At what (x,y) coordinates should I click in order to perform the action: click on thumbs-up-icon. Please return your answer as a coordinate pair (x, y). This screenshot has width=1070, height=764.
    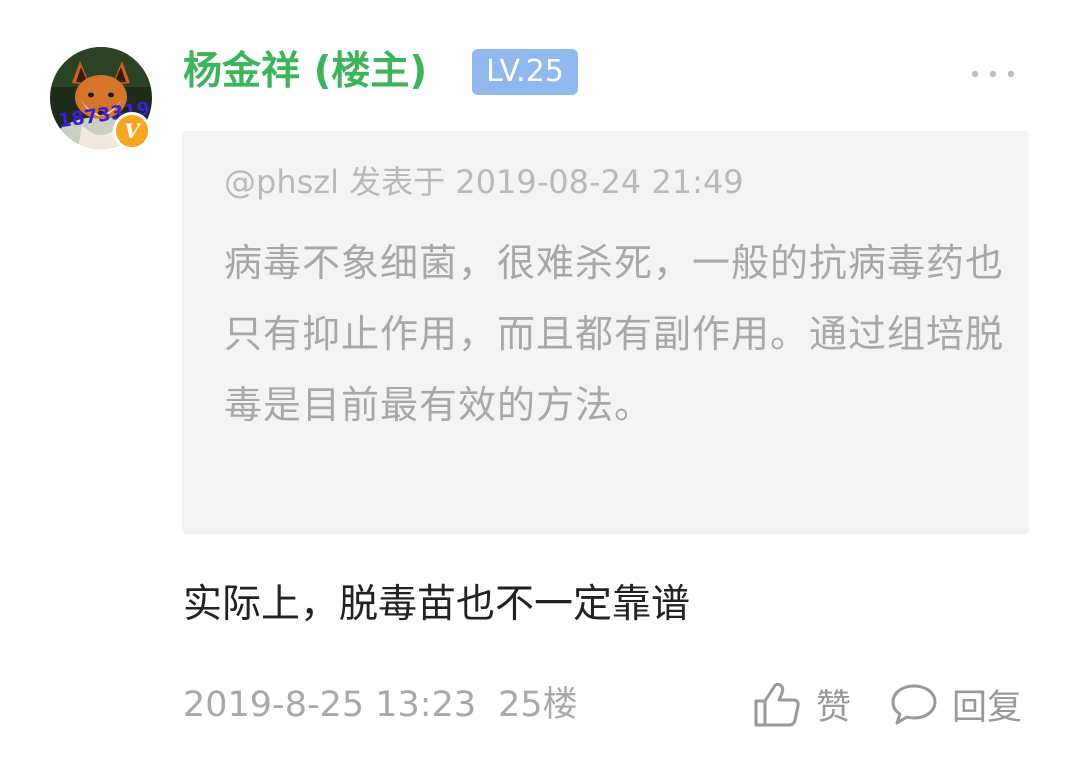
    Looking at the image, I should click on (777, 704).